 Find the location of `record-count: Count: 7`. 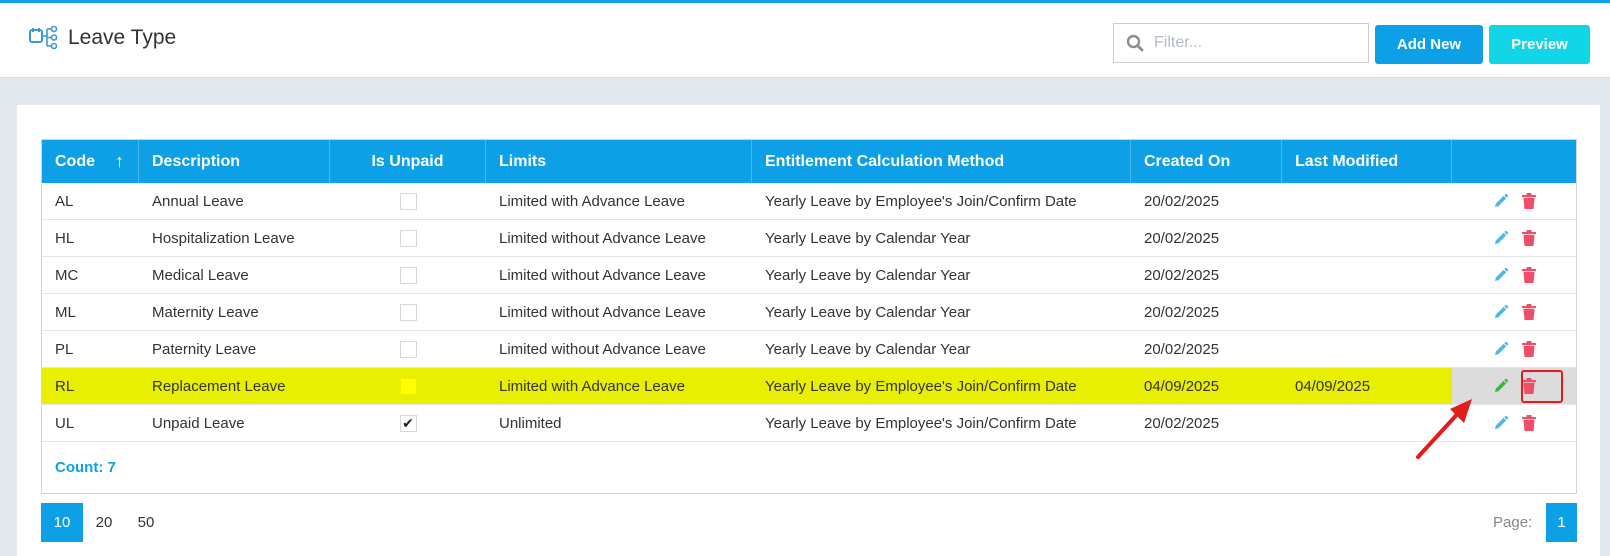

record-count: Count: 7 is located at coordinates (85, 467).